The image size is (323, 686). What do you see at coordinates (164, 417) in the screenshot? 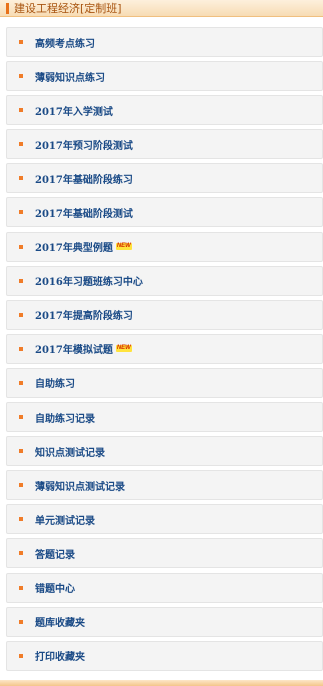
I see `menu-item: 自助练习记录` at bounding box center [164, 417].